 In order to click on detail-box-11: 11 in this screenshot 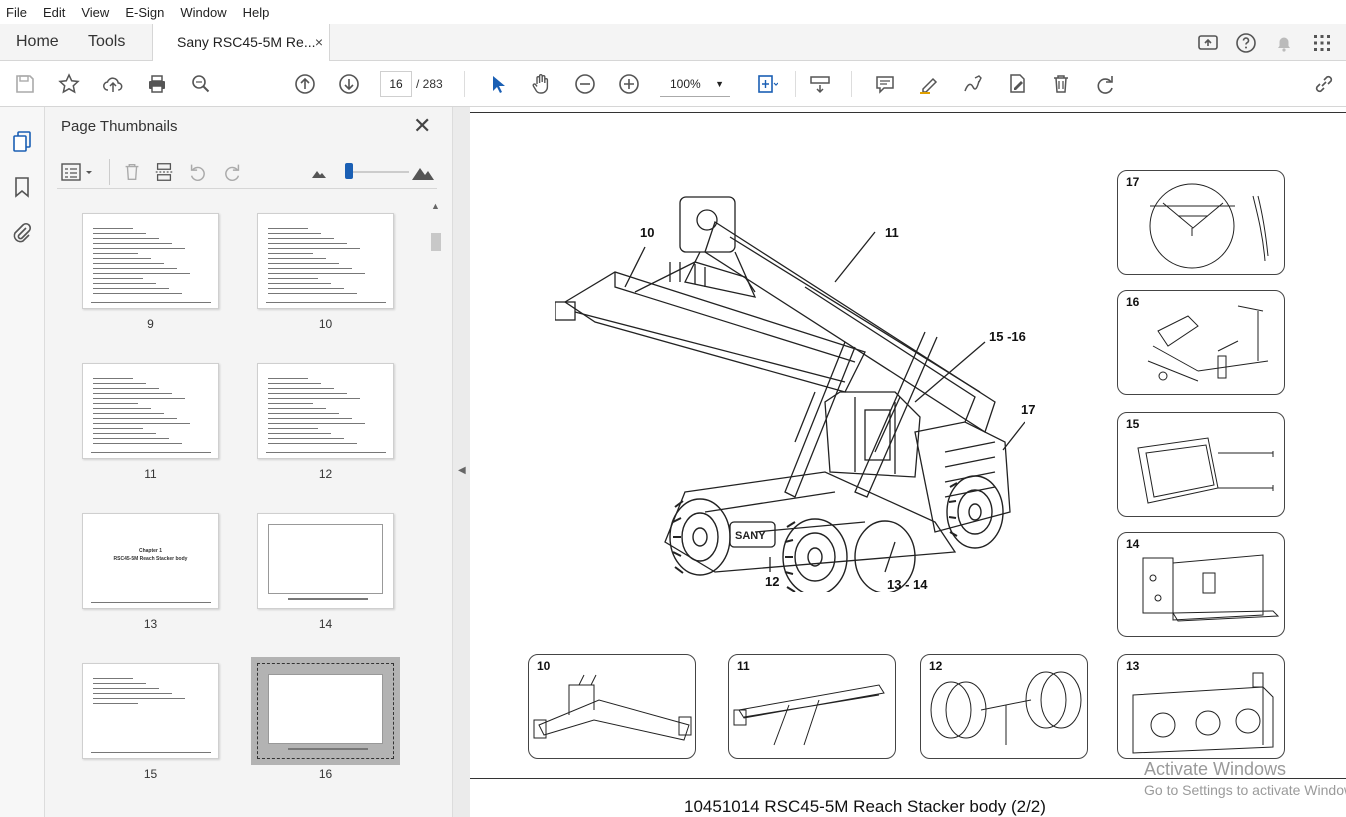, I will do `click(812, 706)`.